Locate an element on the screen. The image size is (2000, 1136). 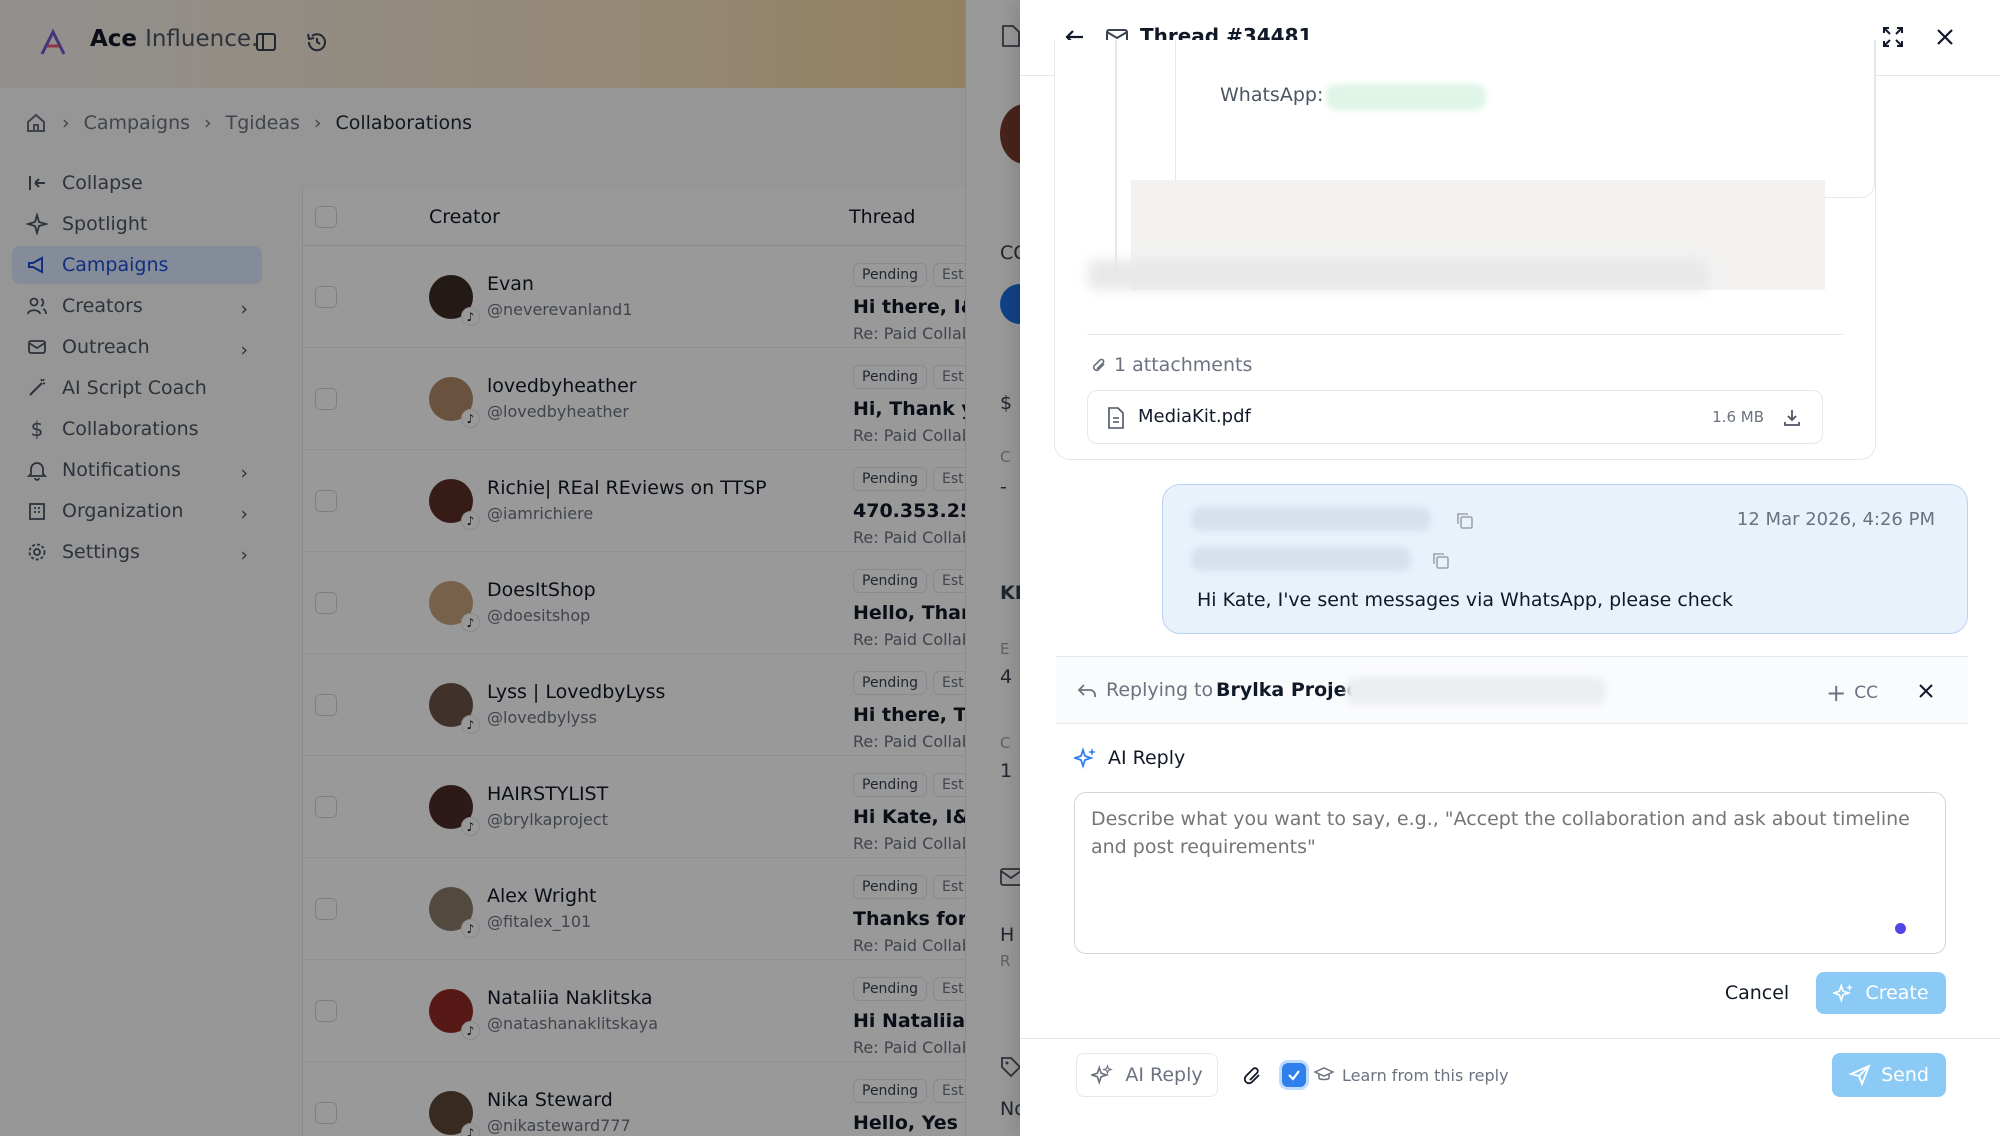
replying-to-name: Brylka Project is located at coordinates (1291, 690).